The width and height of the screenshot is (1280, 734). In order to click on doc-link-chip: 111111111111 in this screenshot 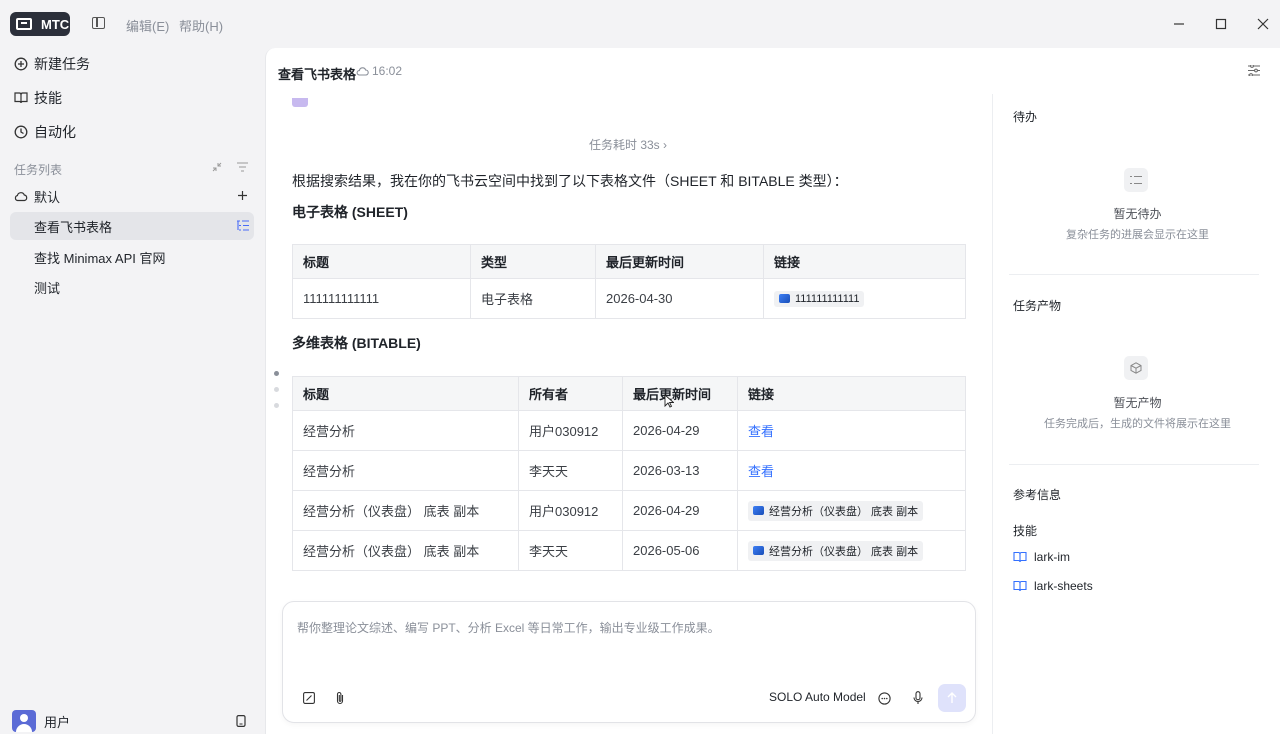, I will do `click(819, 298)`.